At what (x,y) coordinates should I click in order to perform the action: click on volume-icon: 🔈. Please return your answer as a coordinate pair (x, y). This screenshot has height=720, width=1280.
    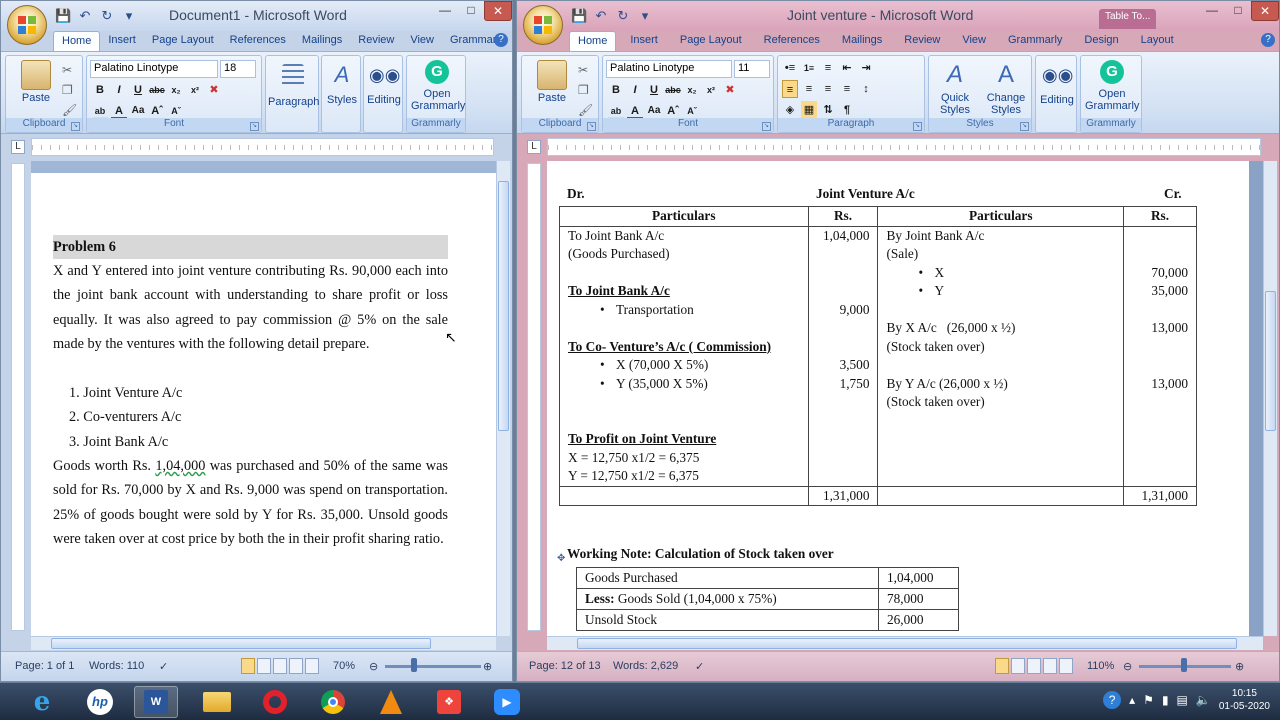
    Looking at the image, I should click on (1203, 700).